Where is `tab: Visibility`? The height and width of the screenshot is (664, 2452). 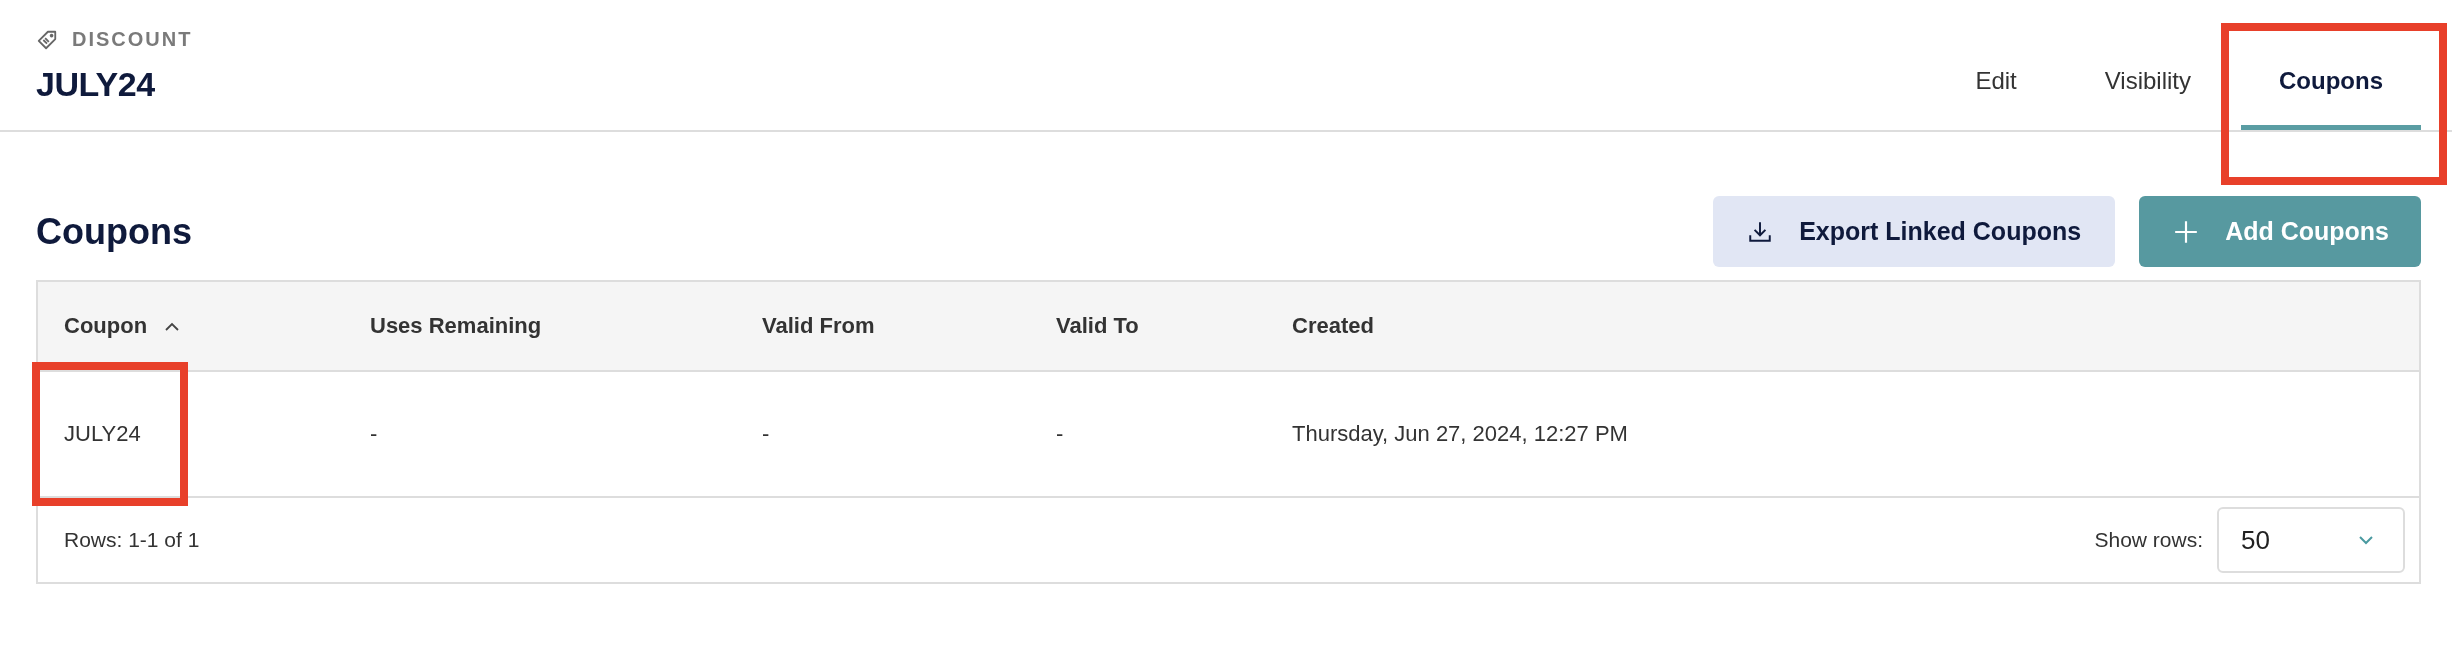 tab: Visibility is located at coordinates (2147, 98).